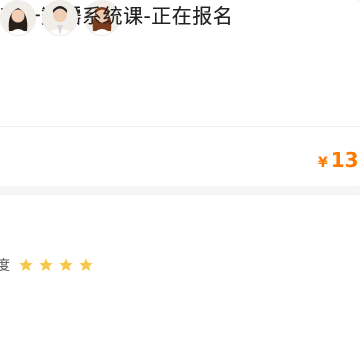 Image resolution: width=360 pixels, height=360 pixels. I want to click on price-amount: 13, so click(344, 160).